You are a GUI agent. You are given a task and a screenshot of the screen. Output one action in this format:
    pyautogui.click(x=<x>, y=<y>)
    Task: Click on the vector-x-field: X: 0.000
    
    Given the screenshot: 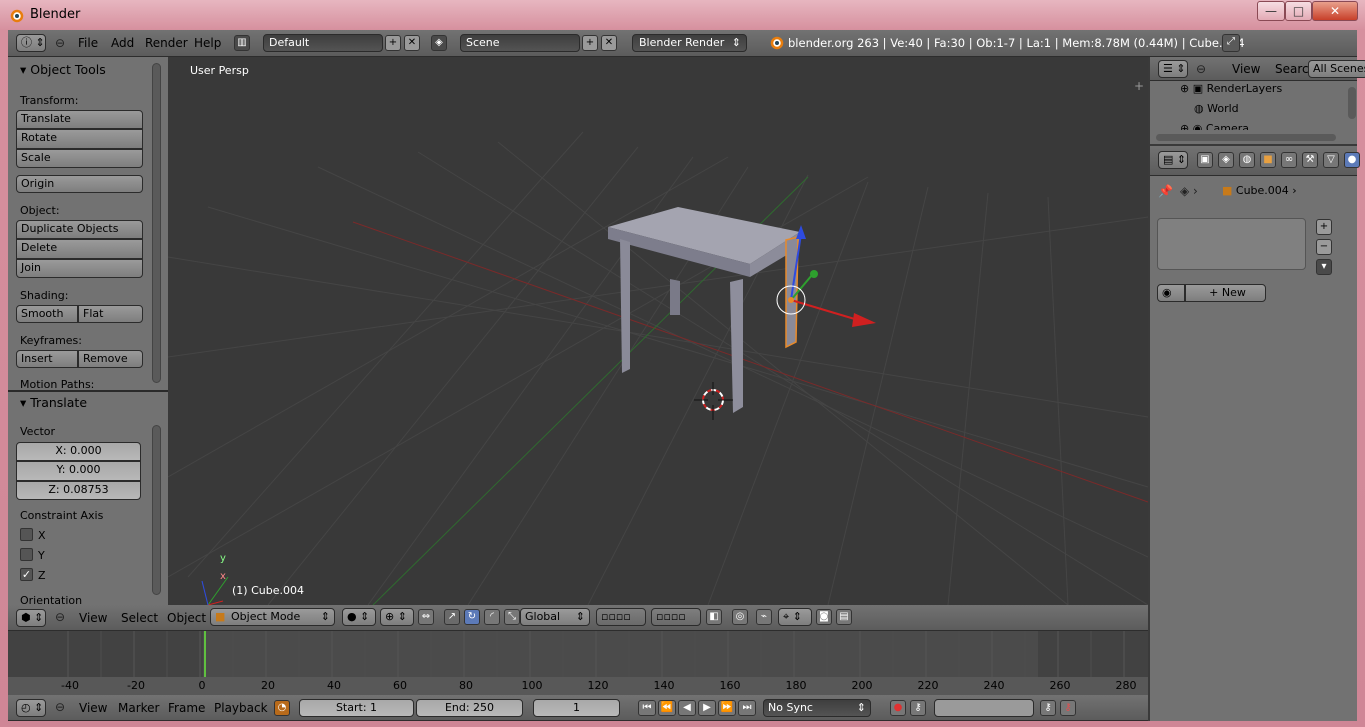 What is the action you would take?
    pyautogui.click(x=78, y=451)
    